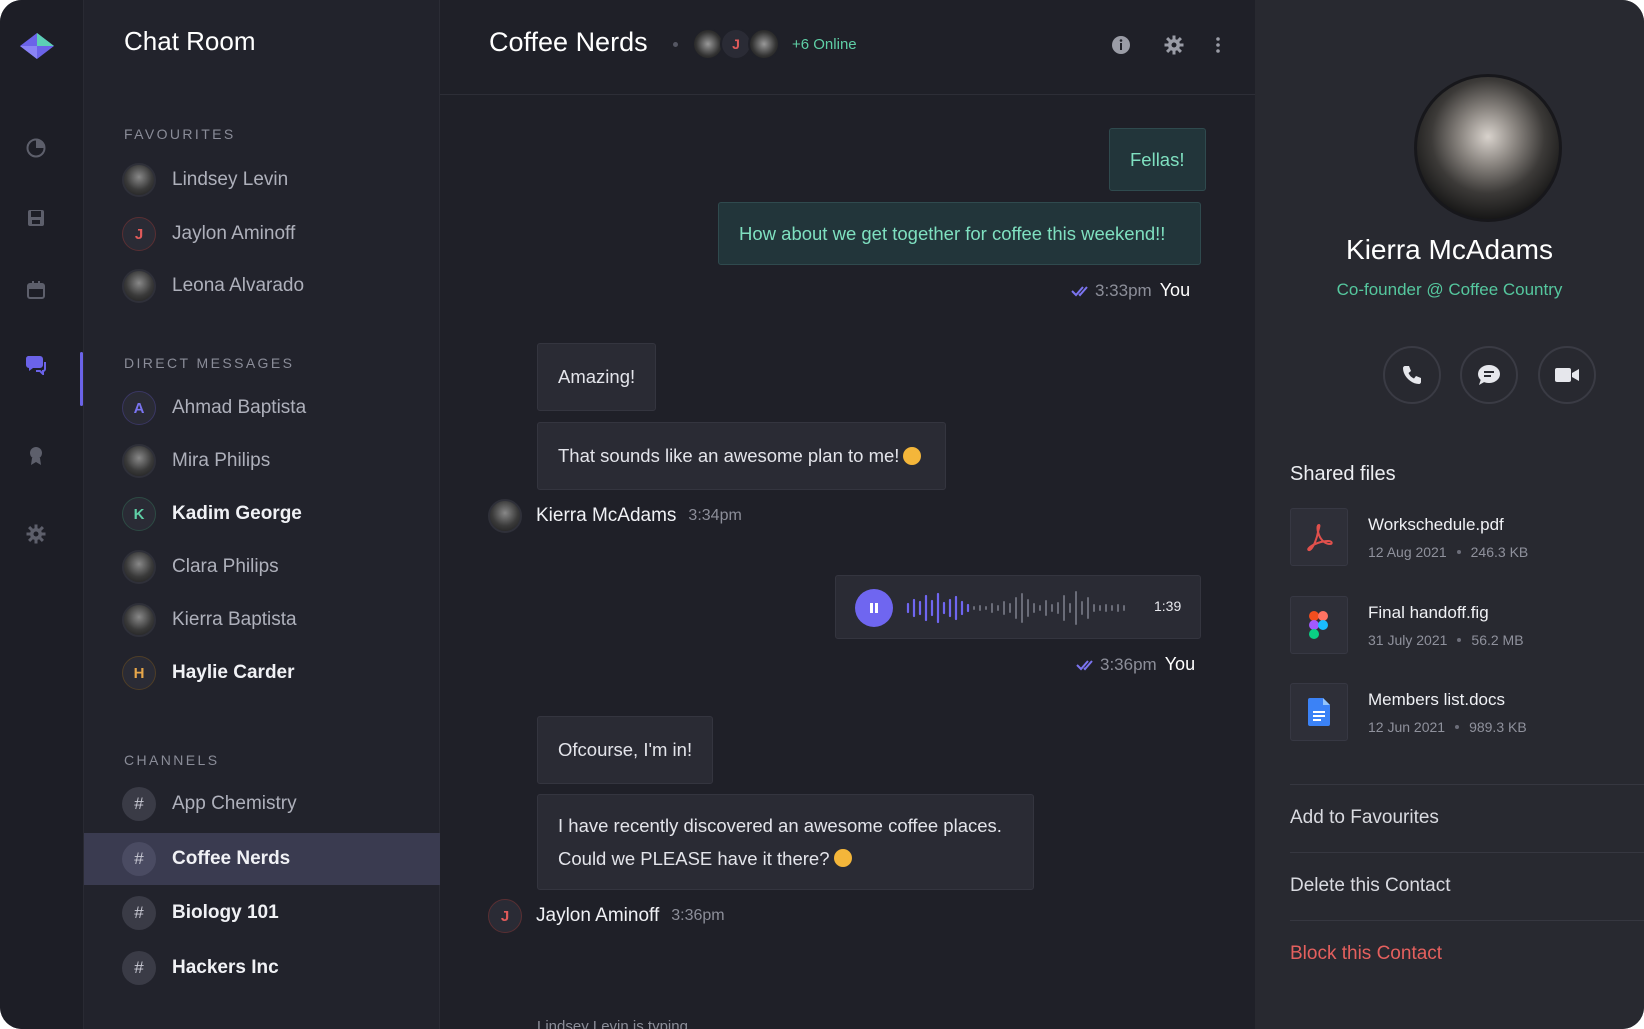 This screenshot has width=1644, height=1029. I want to click on channel-item-active: # Coffee Nerds, so click(262, 859).